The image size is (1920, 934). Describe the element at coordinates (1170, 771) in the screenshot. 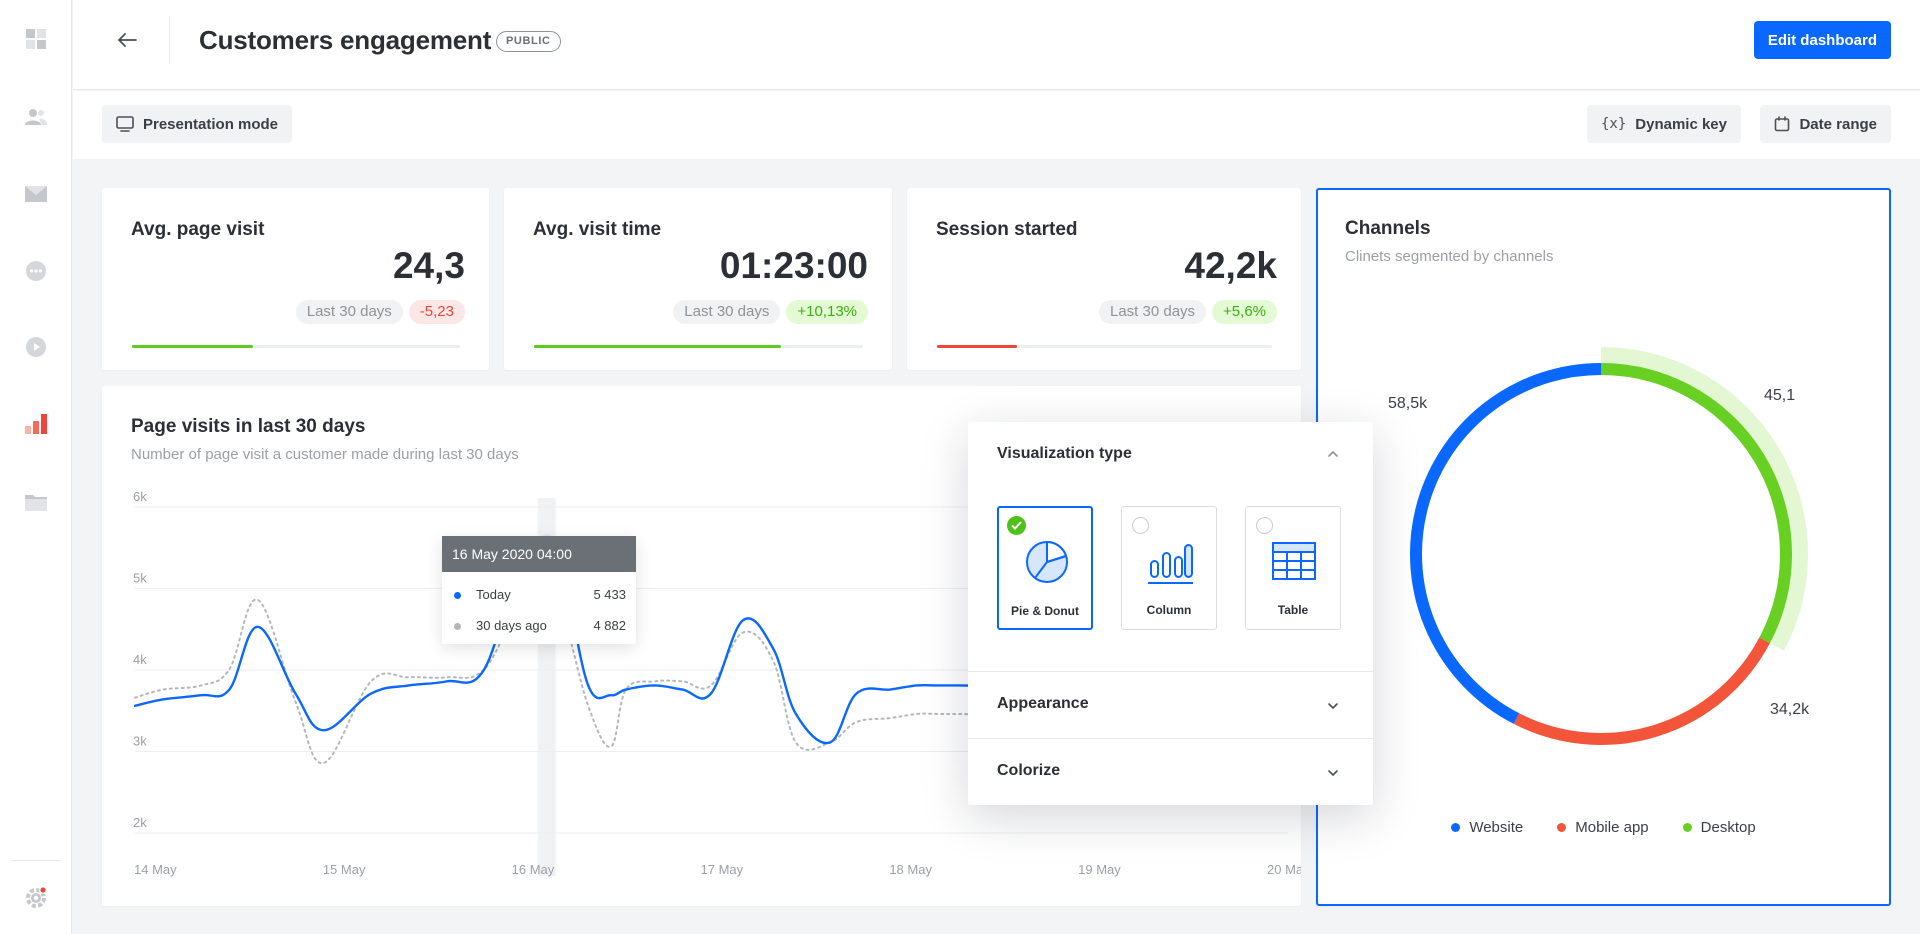

I see `colorize-section: Colorize` at that location.